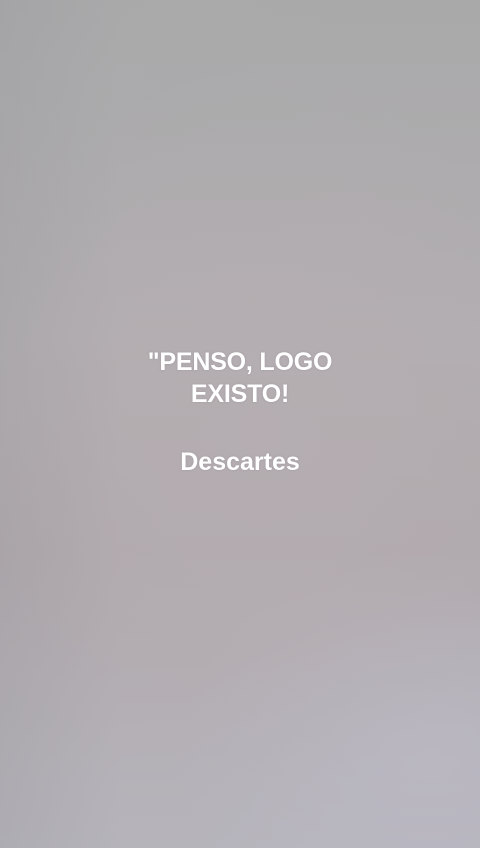 Image resolution: width=480 pixels, height=848 pixels. I want to click on quote-line-2: EXISTO!, so click(240, 394).